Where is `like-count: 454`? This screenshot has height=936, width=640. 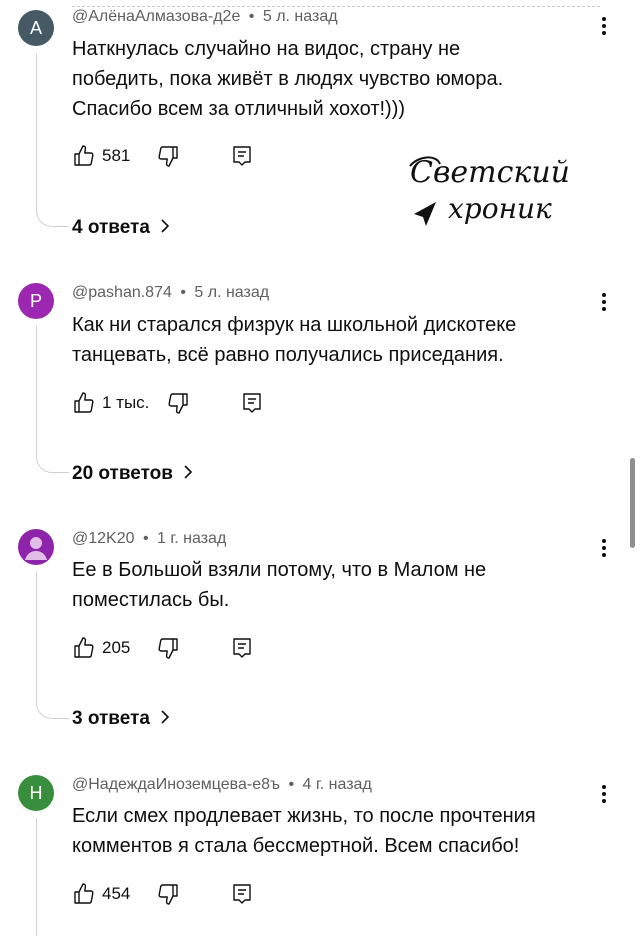 like-count: 454 is located at coordinates (116, 893).